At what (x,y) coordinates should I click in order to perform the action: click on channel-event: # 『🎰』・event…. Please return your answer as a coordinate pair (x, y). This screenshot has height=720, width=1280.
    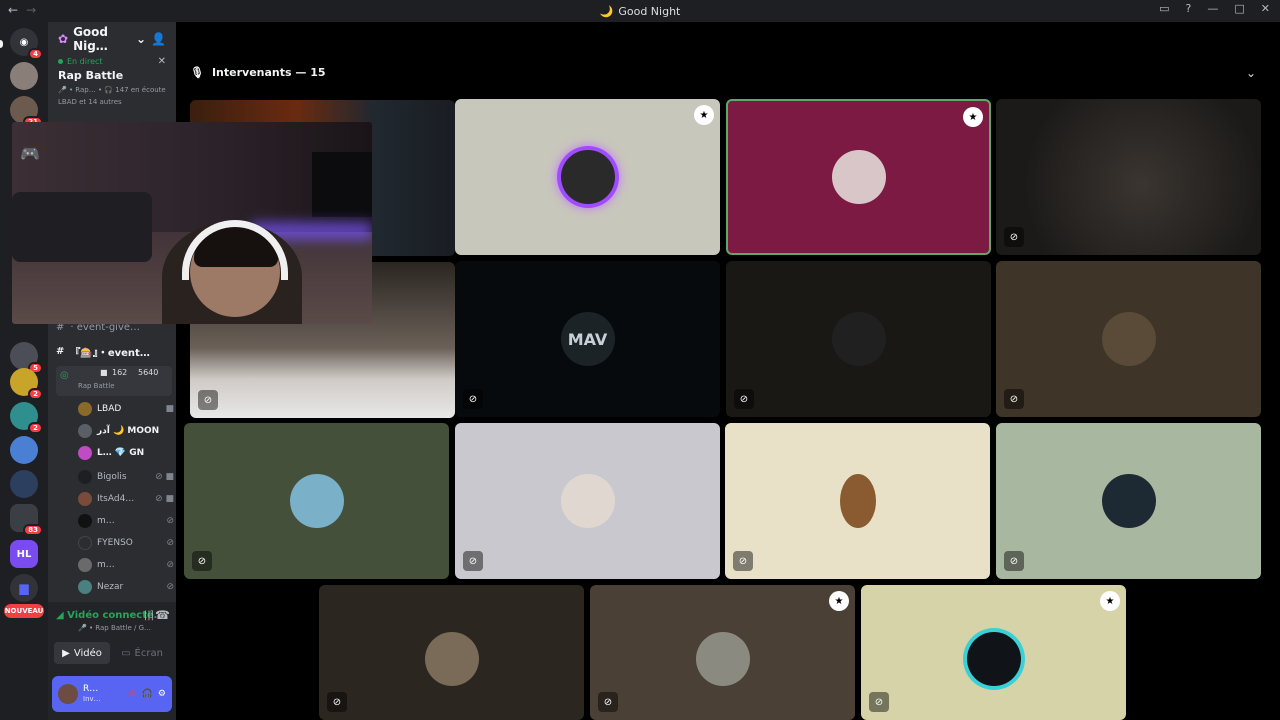
    Looking at the image, I should click on (114, 351).